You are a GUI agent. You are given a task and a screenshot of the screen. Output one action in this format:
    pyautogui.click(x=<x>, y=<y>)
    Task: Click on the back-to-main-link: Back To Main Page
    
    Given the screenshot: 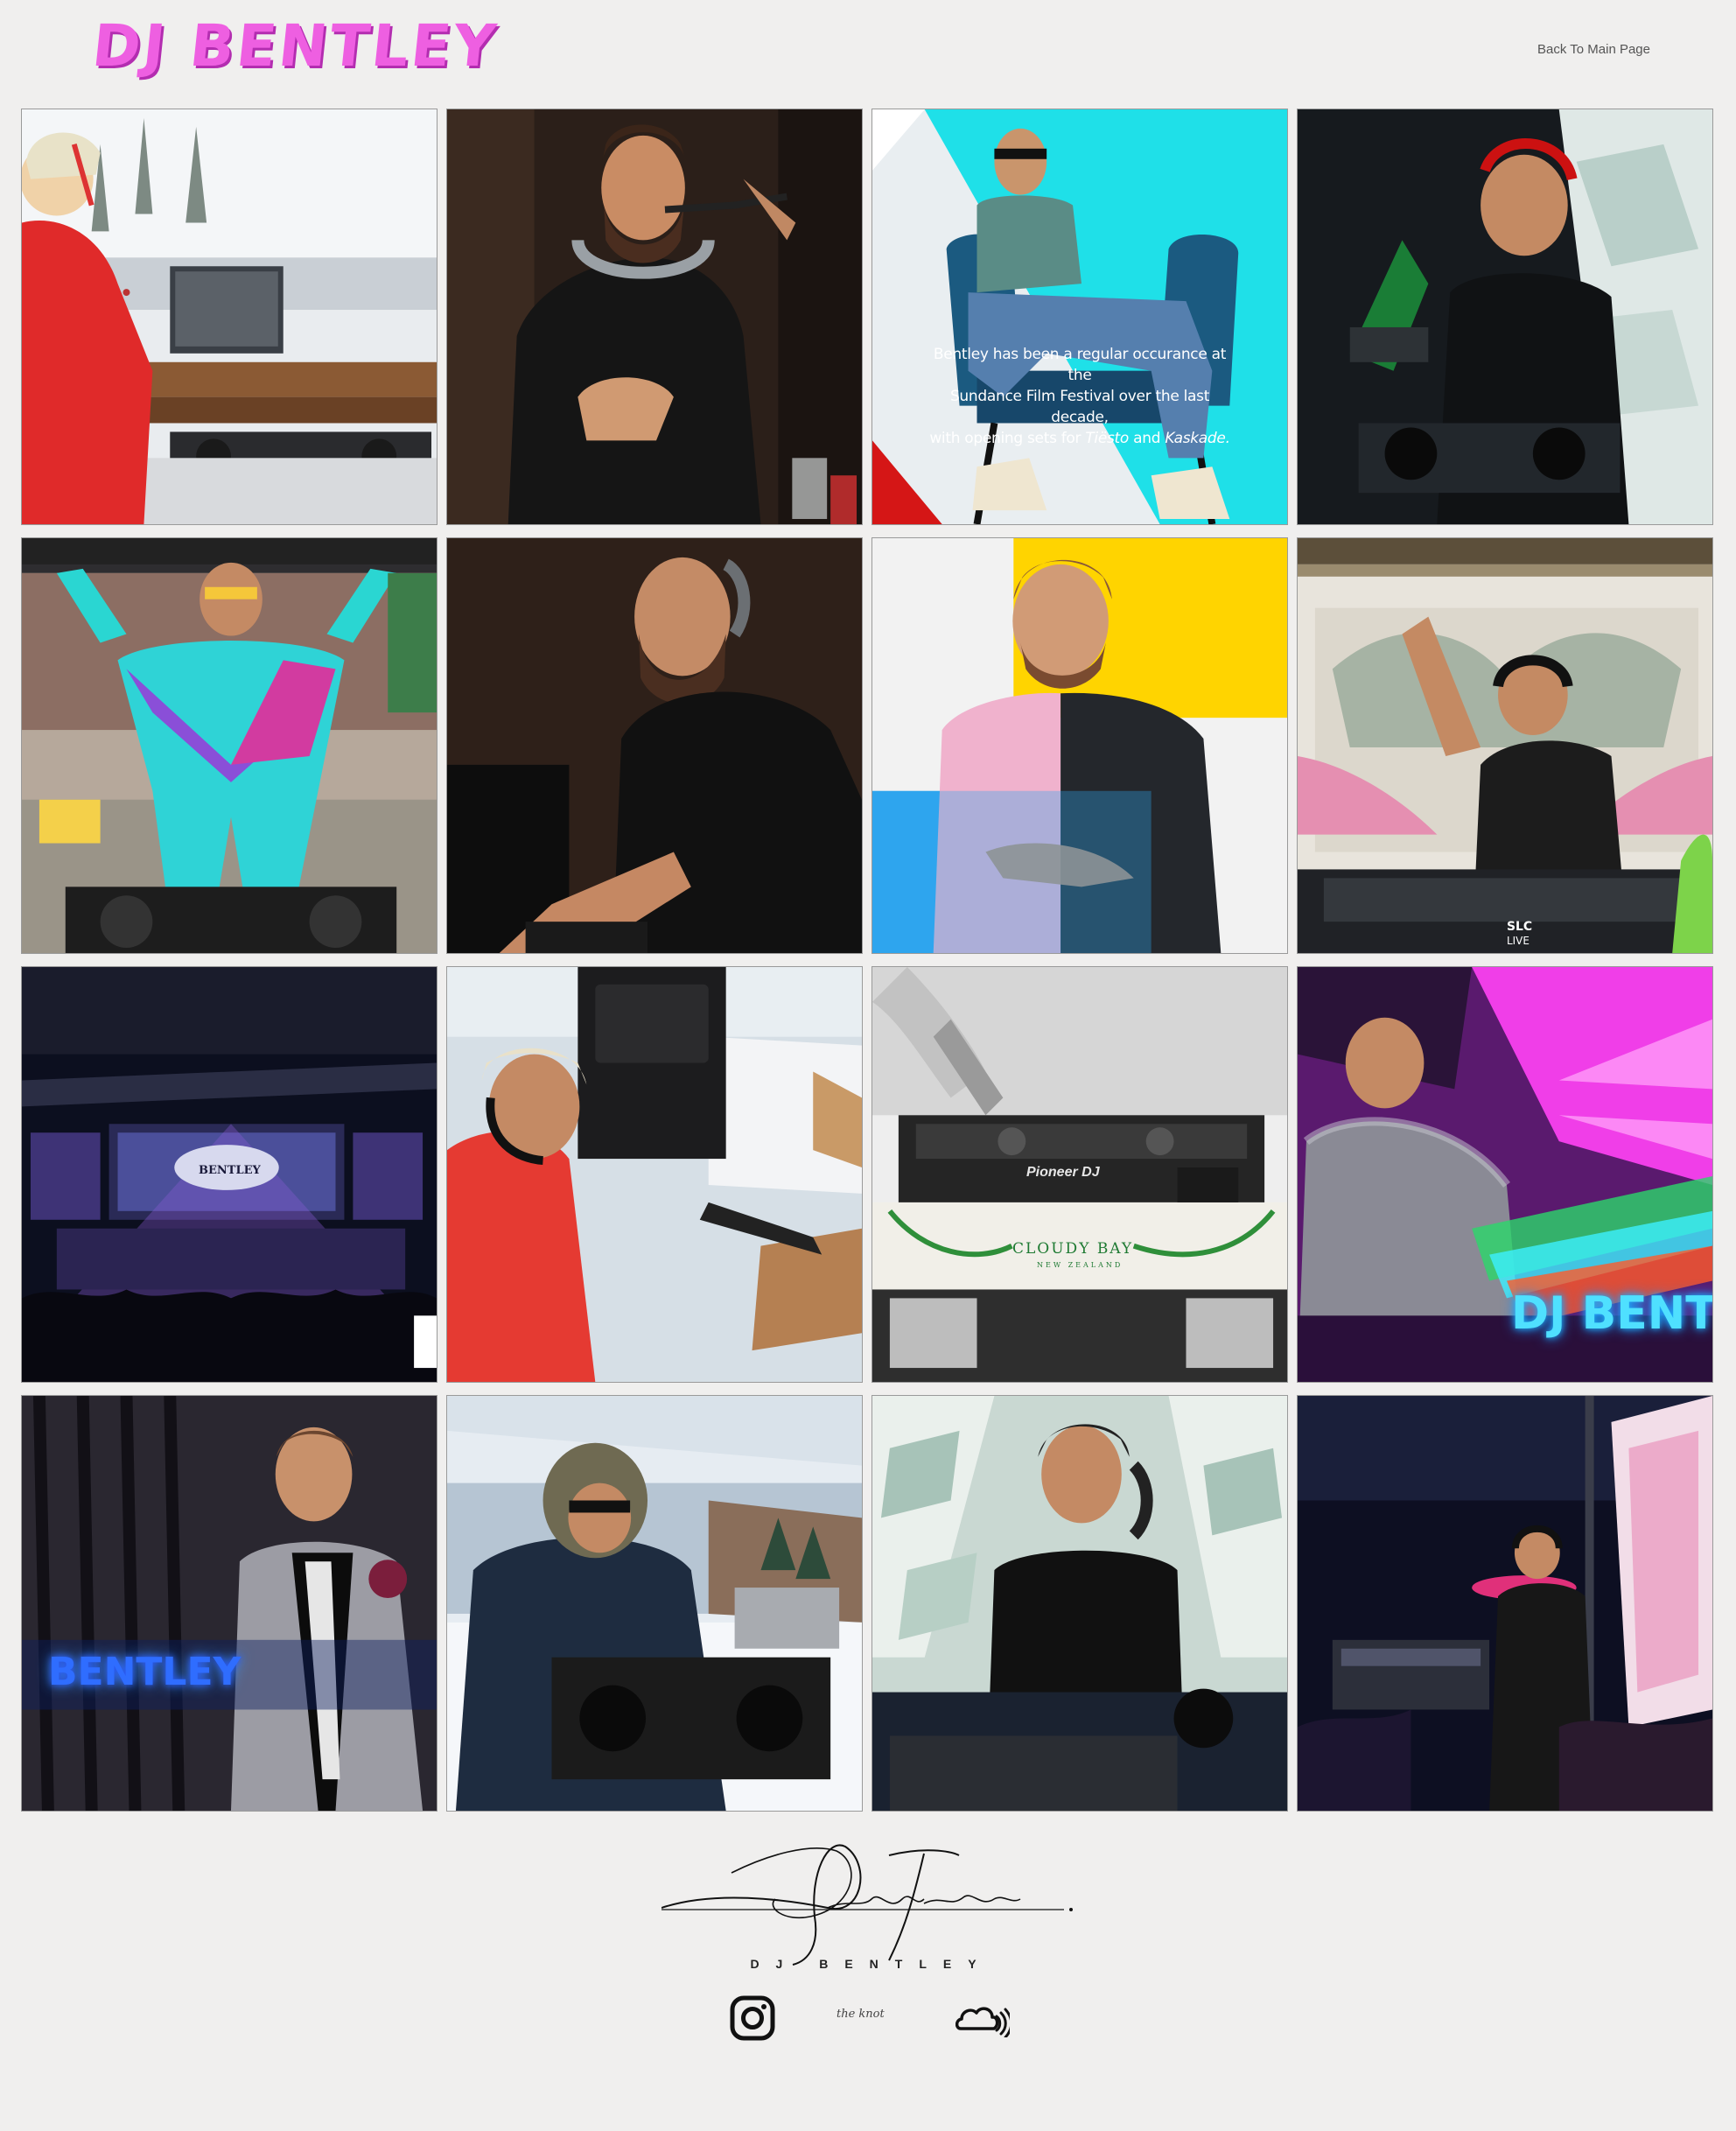 What is the action you would take?
    pyautogui.click(x=1593, y=49)
    